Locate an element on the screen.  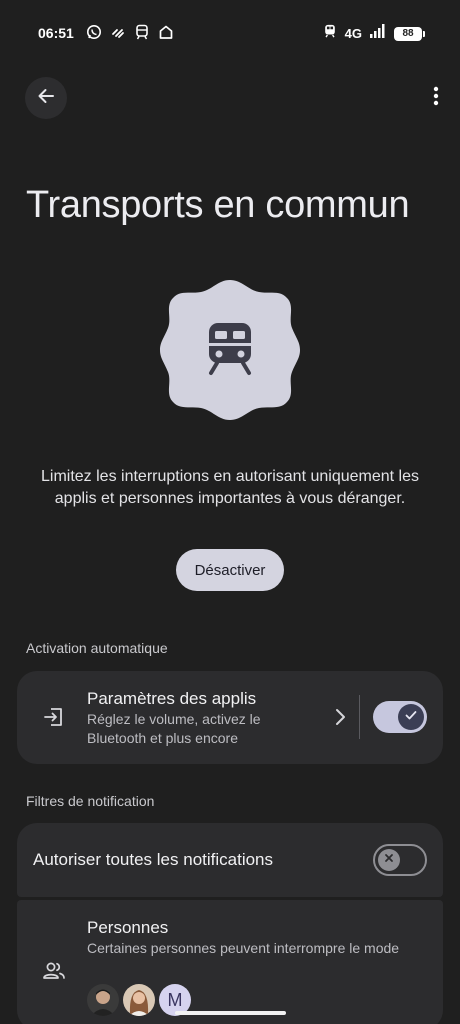
page-title: Transports en commun is located at coordinates (218, 205).